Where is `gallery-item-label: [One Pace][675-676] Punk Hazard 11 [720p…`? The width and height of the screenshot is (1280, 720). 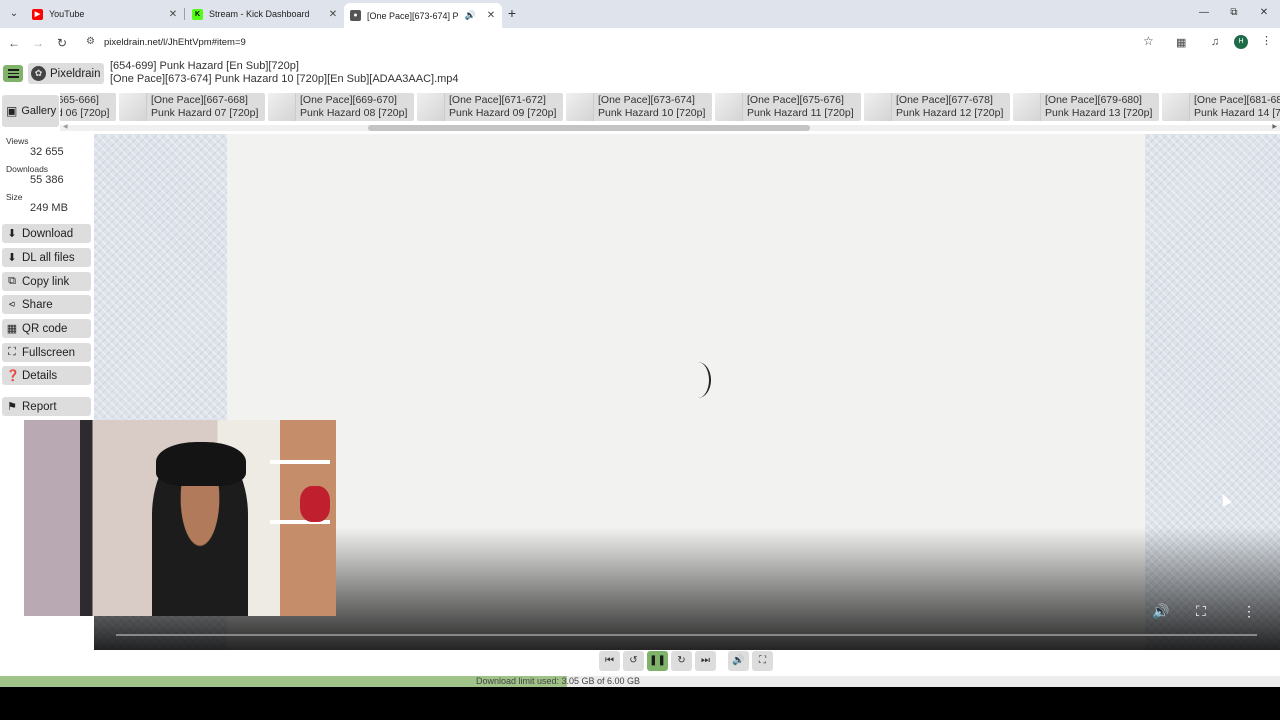 gallery-item-label: [One Pace][675-676] Punk Hazard 11 [720p… is located at coordinates (800, 106).